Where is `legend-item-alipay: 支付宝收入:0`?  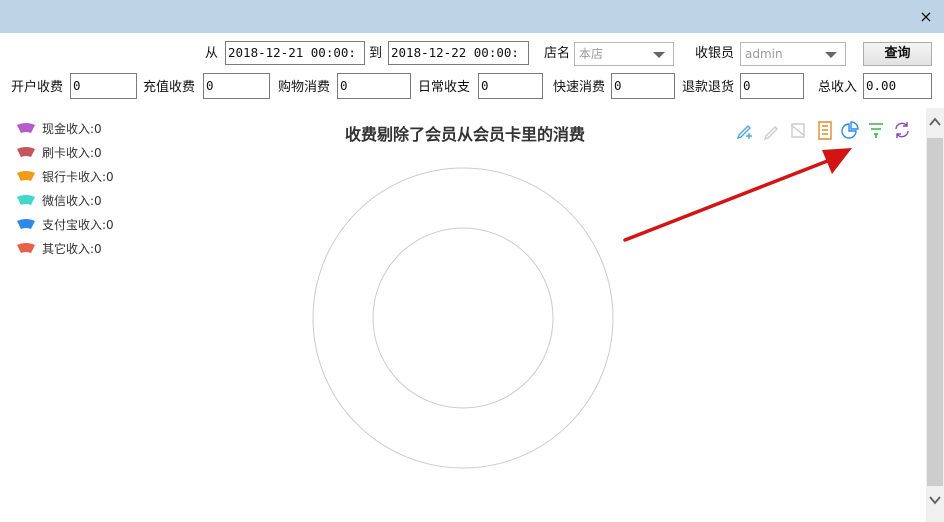 legend-item-alipay: 支付宝收入:0 is located at coordinates (65, 227).